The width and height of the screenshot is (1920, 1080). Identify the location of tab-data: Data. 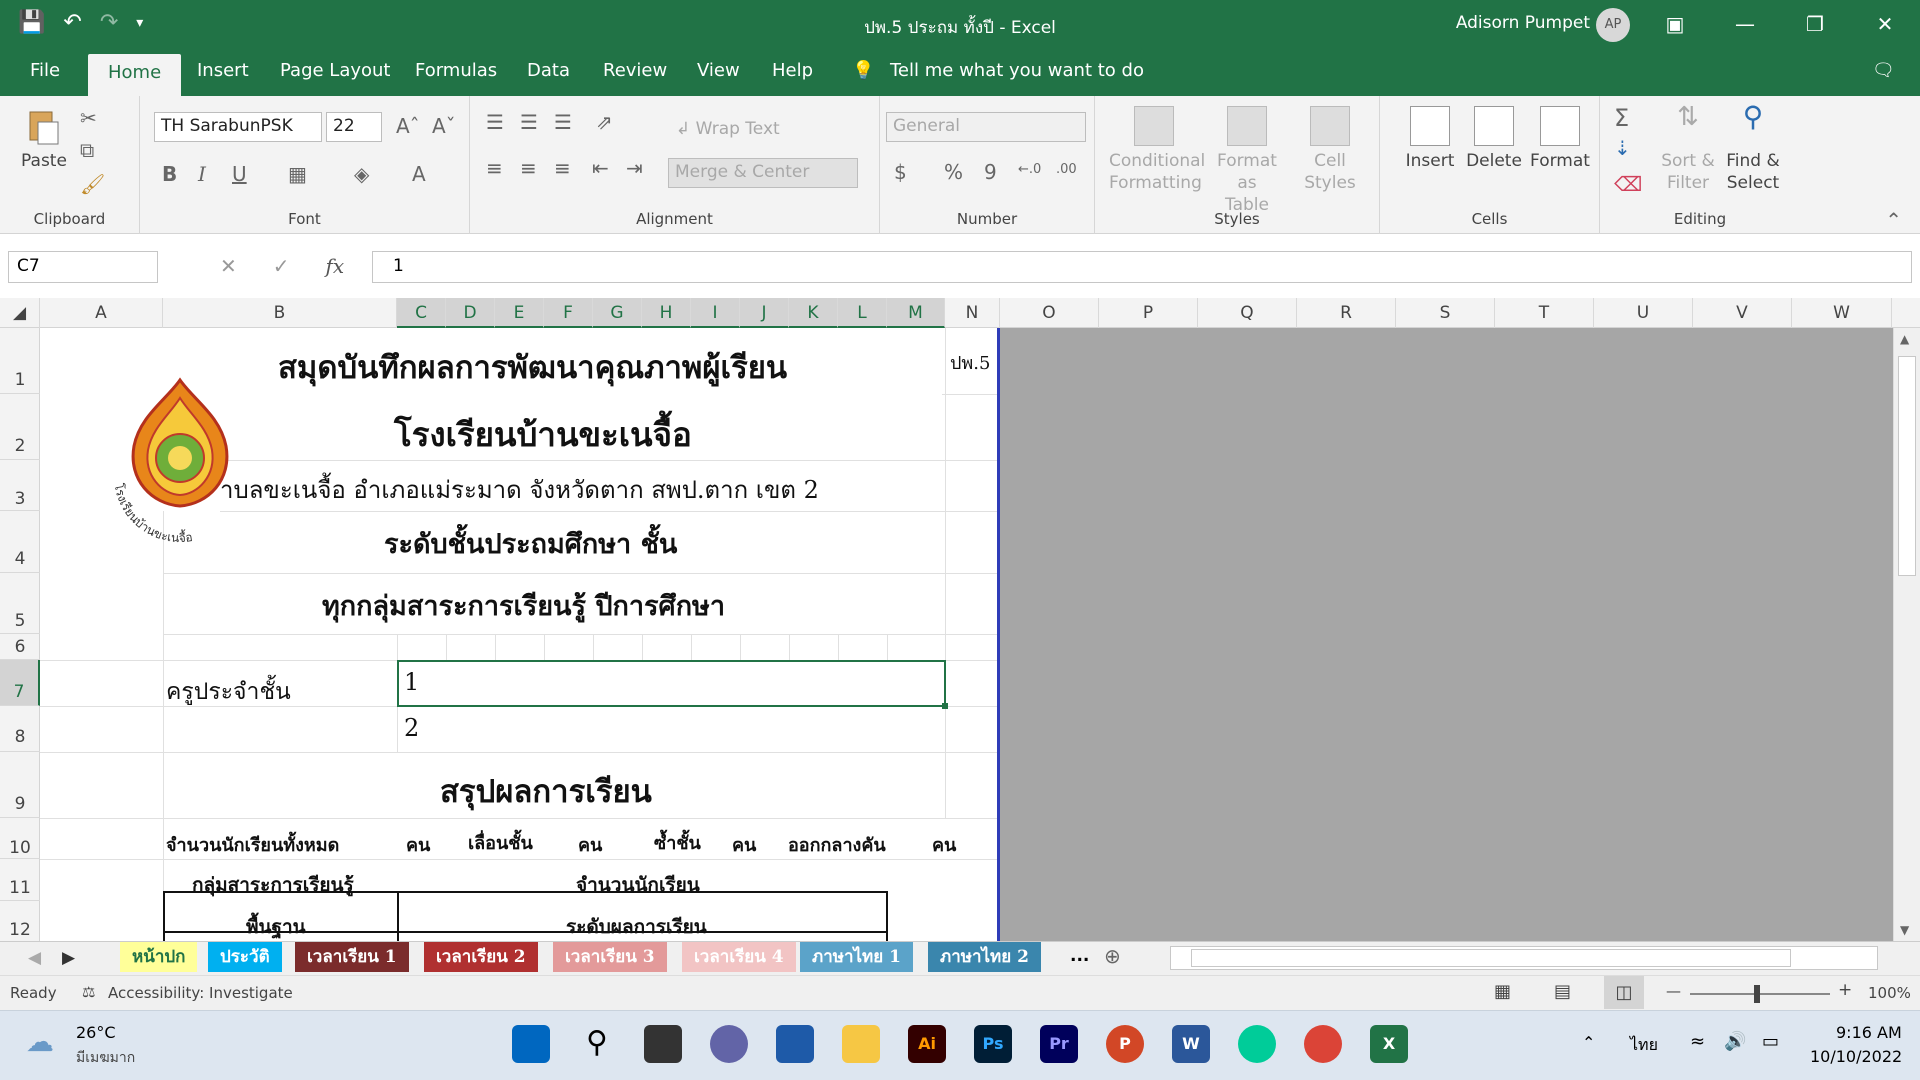
(548, 70).